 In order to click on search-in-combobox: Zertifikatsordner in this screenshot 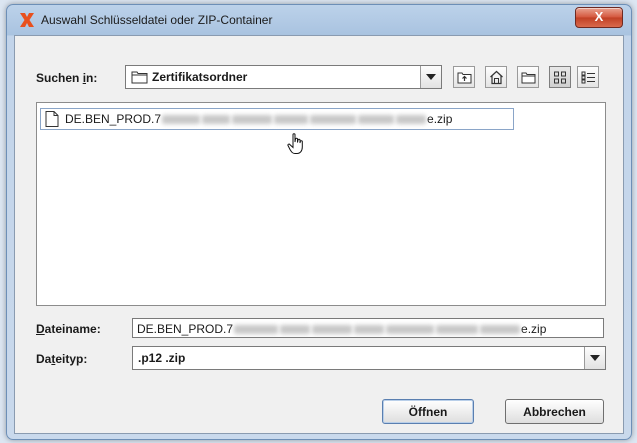, I will do `click(283, 77)`.